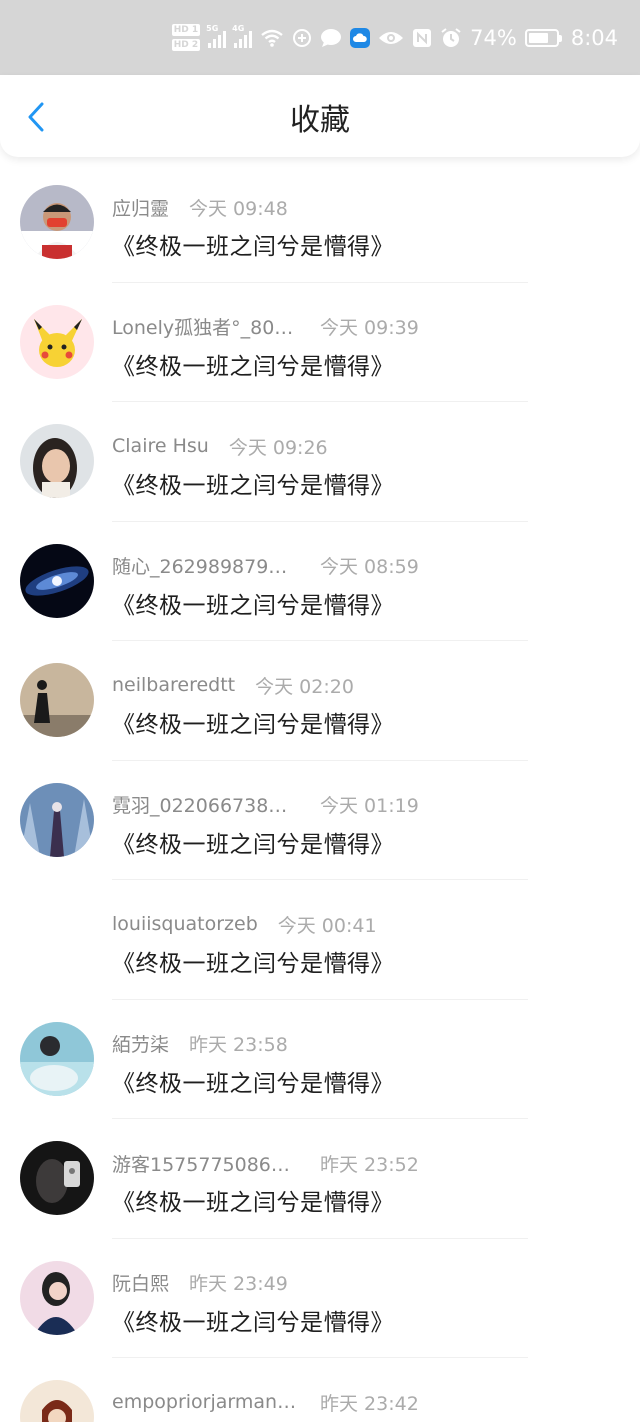  What do you see at coordinates (160, 446) in the screenshot?
I see `username: Claire Hsu` at bounding box center [160, 446].